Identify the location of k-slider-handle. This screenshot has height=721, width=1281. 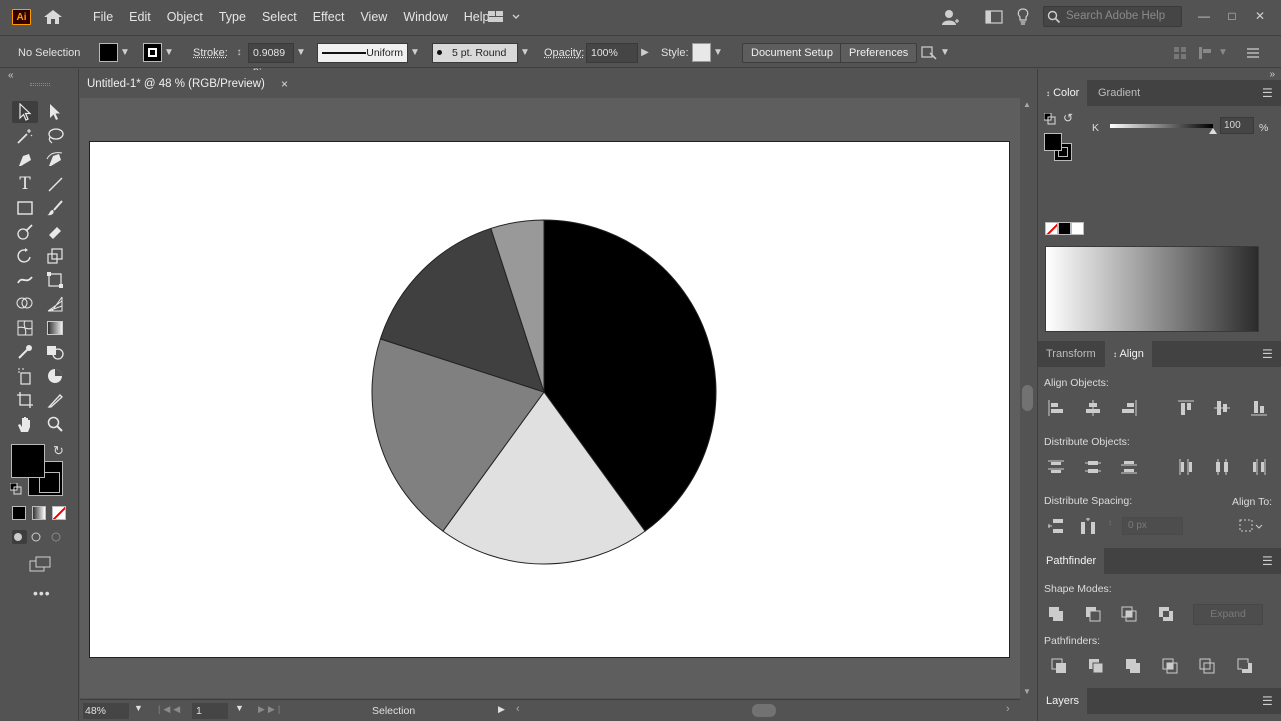
(1213, 131).